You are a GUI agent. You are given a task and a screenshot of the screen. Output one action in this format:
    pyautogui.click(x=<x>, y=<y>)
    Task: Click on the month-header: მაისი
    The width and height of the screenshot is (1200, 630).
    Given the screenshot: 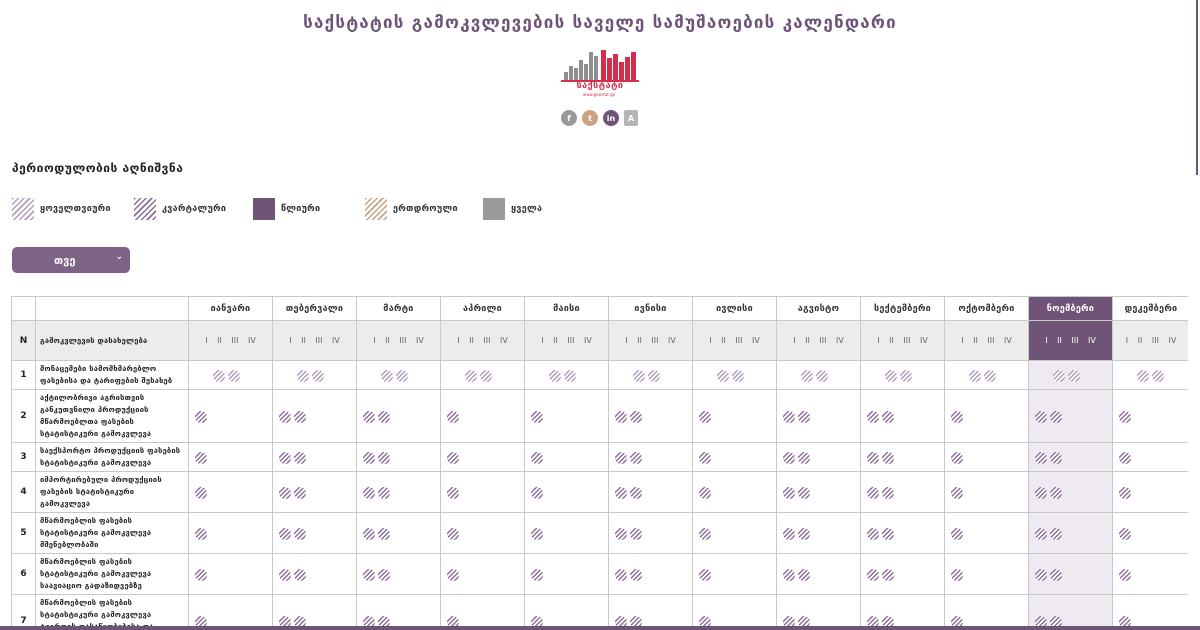 What is the action you would take?
    pyautogui.click(x=566, y=308)
    